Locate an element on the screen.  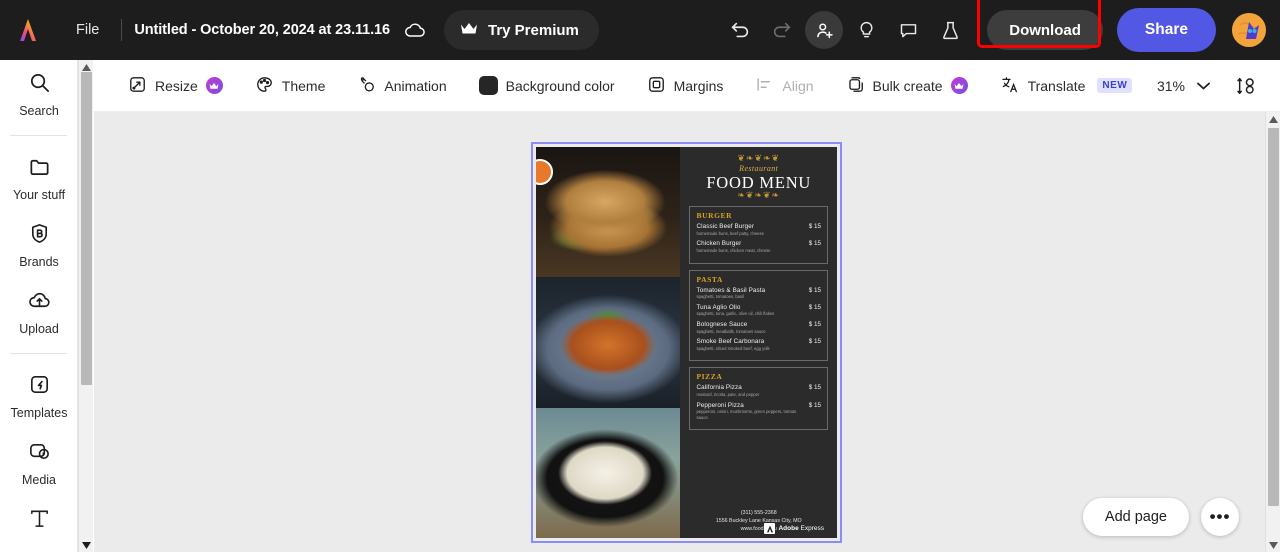
download-button-wrapper: Download is located at coordinates (1040, 25).